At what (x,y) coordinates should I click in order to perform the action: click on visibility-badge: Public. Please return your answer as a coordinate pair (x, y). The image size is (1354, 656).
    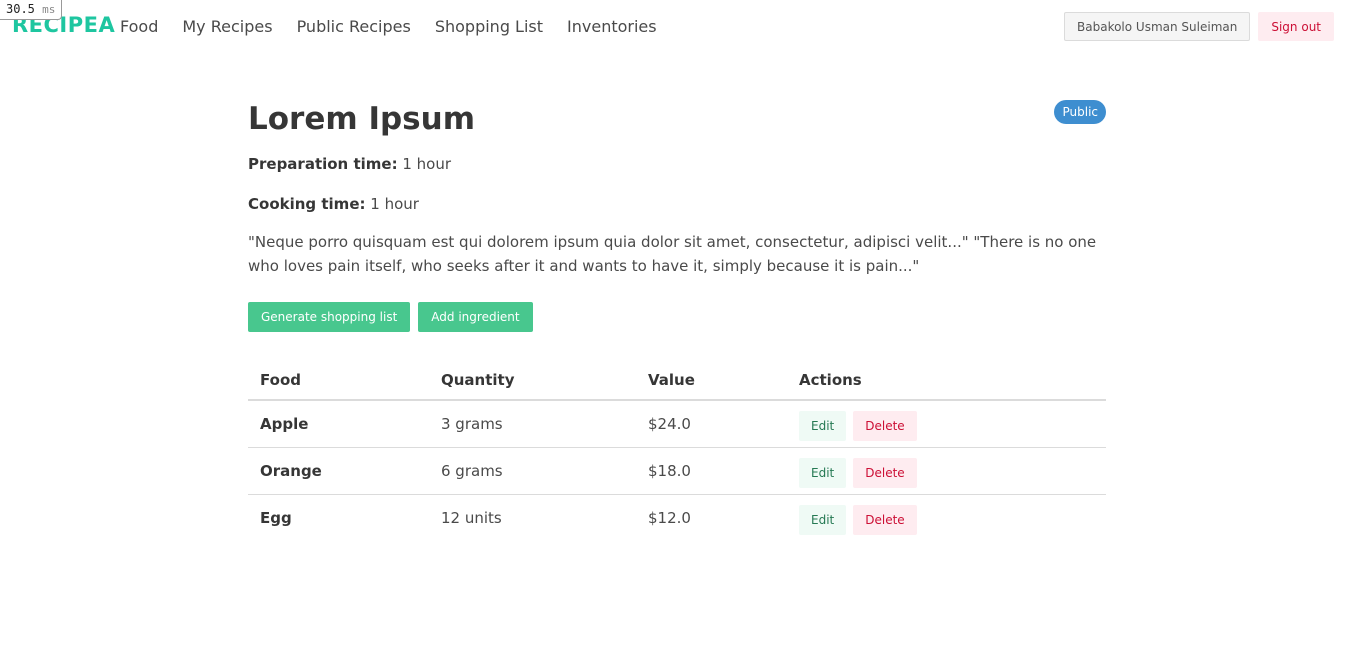
    Looking at the image, I should click on (1080, 112).